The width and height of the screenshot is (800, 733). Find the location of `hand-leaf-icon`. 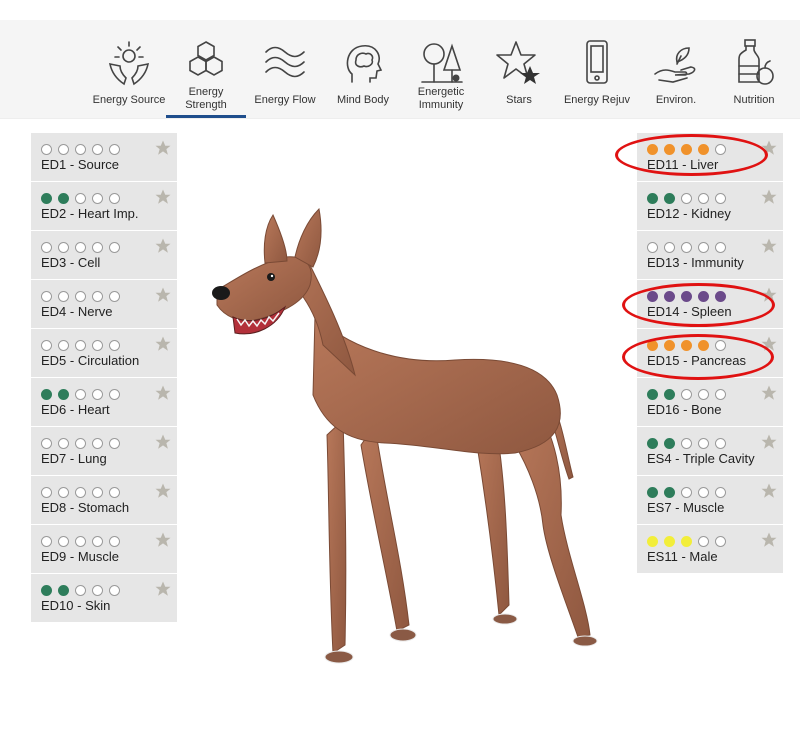

hand-leaf-icon is located at coordinates (675, 65).